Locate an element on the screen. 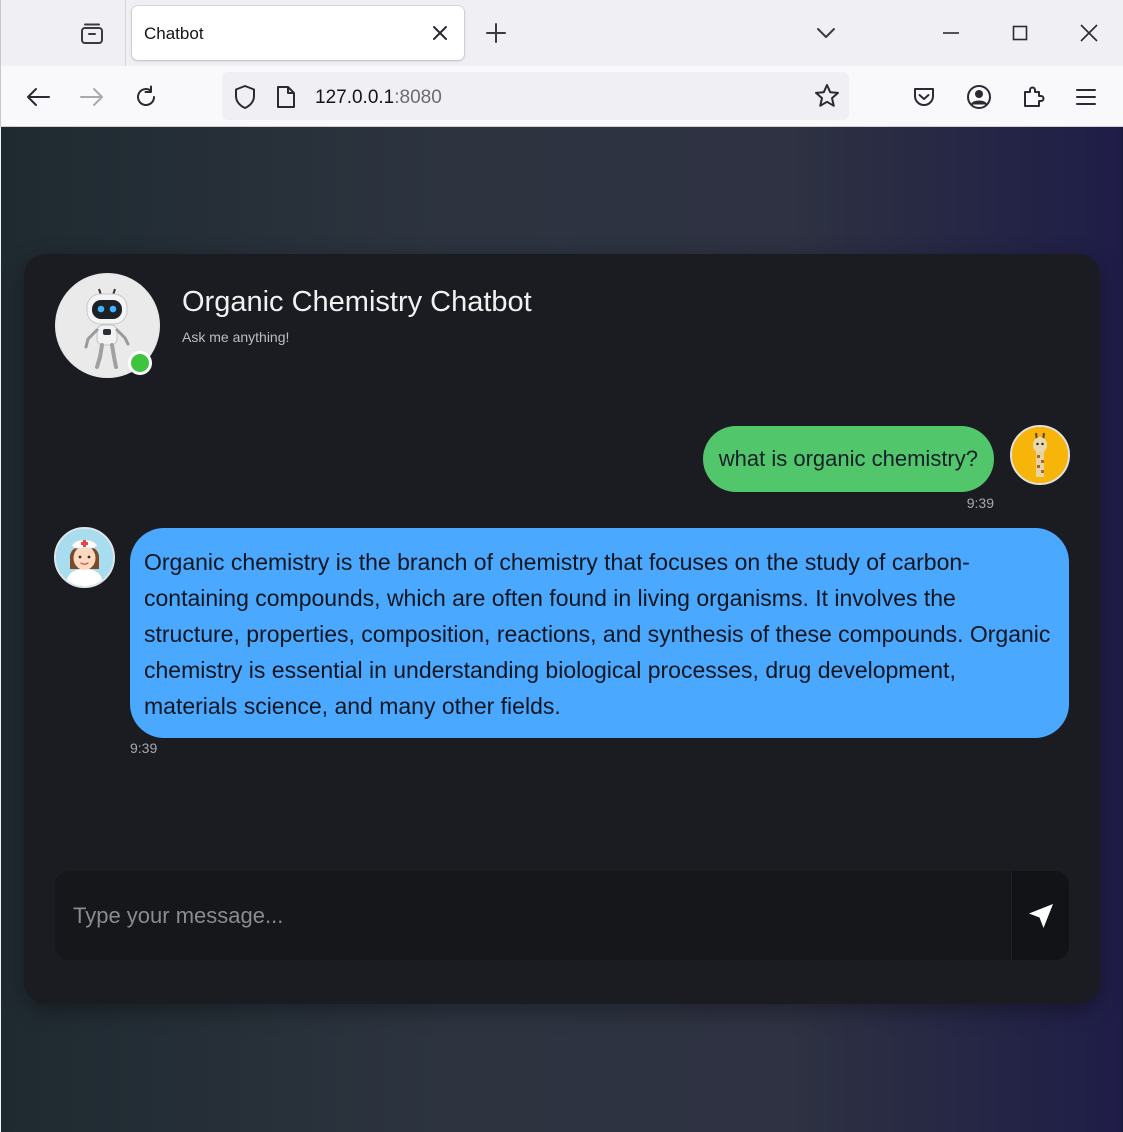 The image size is (1123, 1132). star-icon is located at coordinates (827, 96).